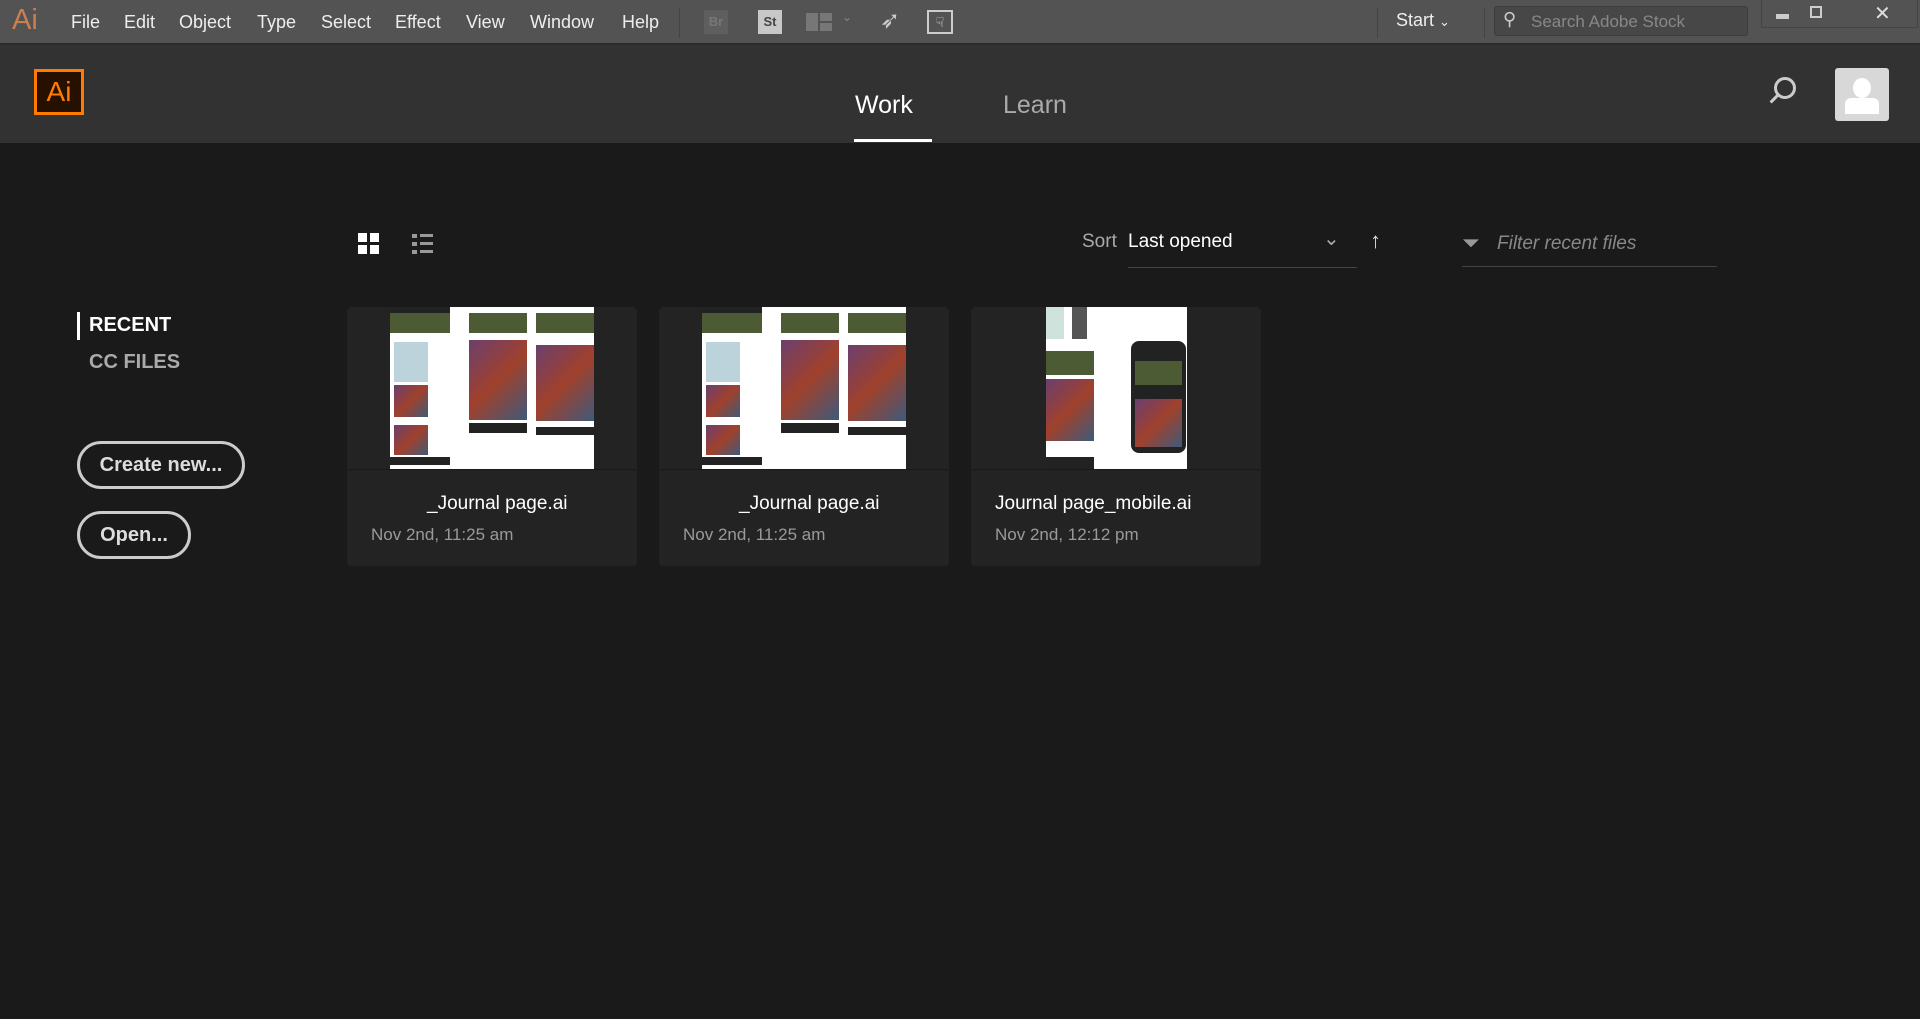 This screenshot has height=1019, width=1920. What do you see at coordinates (1375, 241) in the screenshot?
I see `sort-direction-arrow-icon: ↑` at bounding box center [1375, 241].